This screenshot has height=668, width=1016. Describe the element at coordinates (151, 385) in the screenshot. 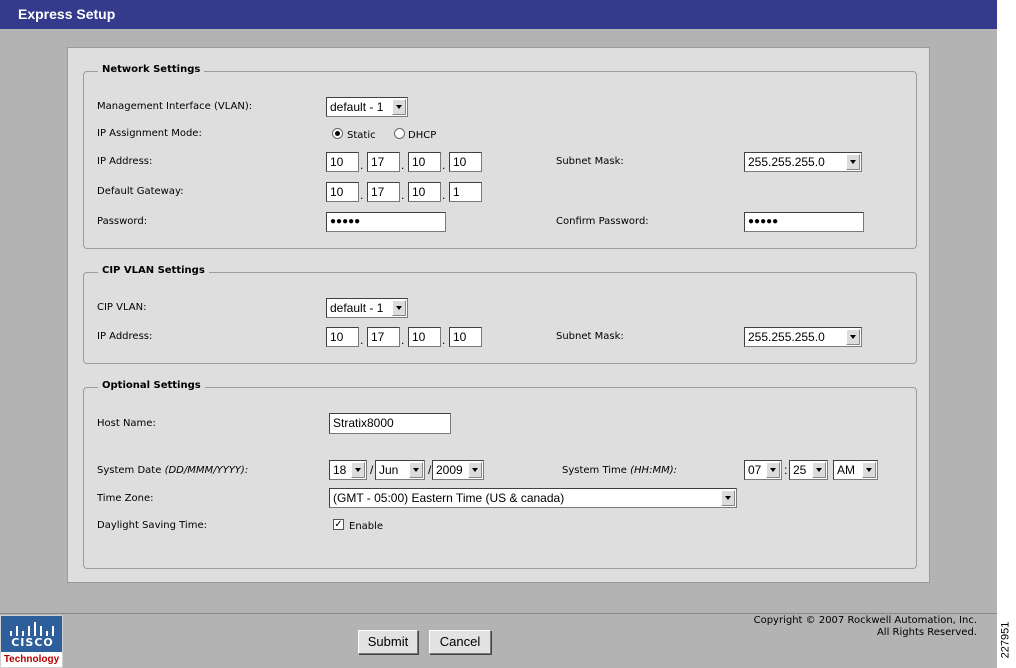

I see `optional-settings-legend: Optional Settings` at that location.